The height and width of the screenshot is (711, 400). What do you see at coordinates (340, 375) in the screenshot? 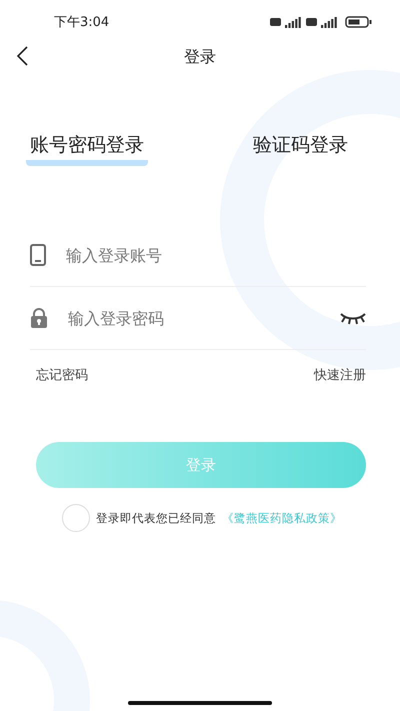
I see `register-link: 快速注册` at bounding box center [340, 375].